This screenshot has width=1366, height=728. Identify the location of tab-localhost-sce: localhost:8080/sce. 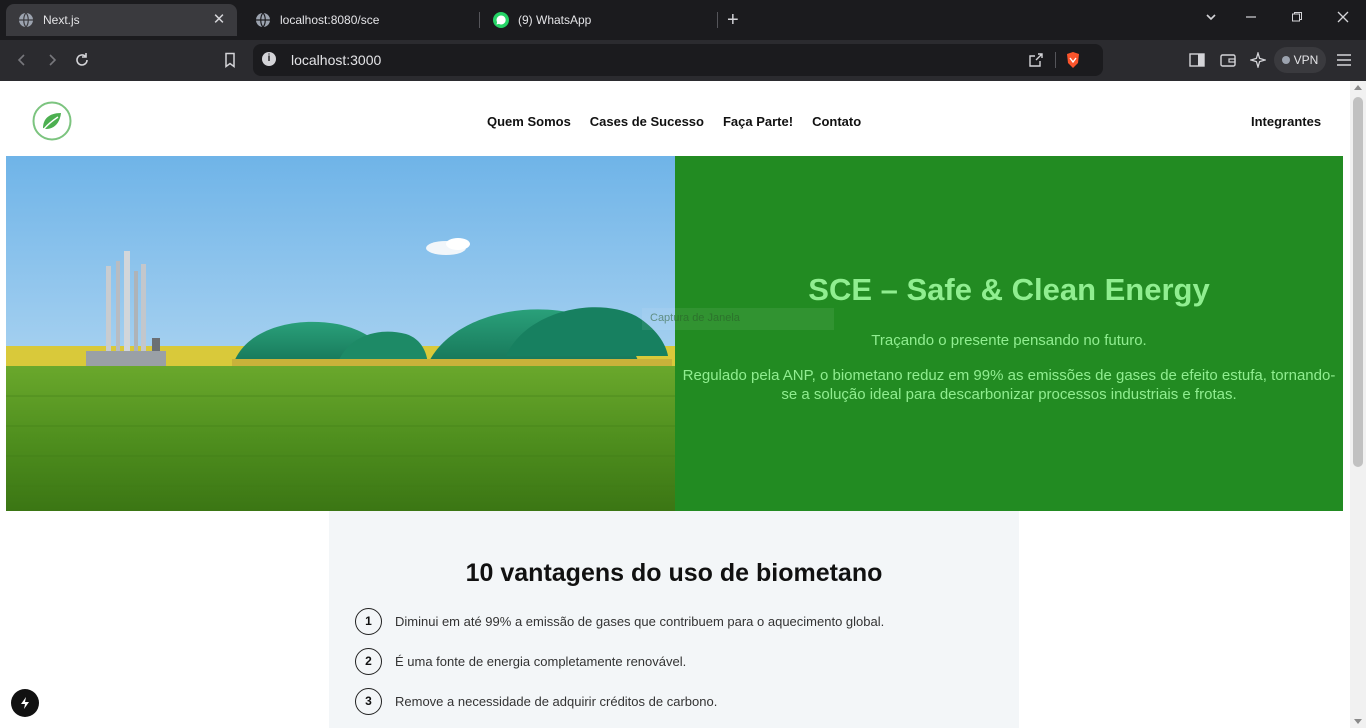
(356, 20).